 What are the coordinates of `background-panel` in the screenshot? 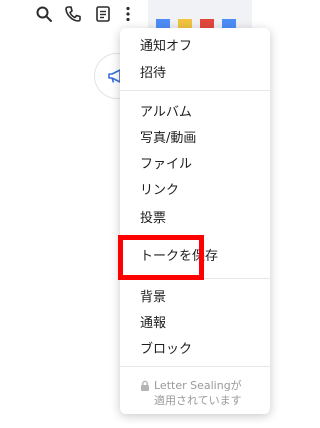 It's located at (200, 15).